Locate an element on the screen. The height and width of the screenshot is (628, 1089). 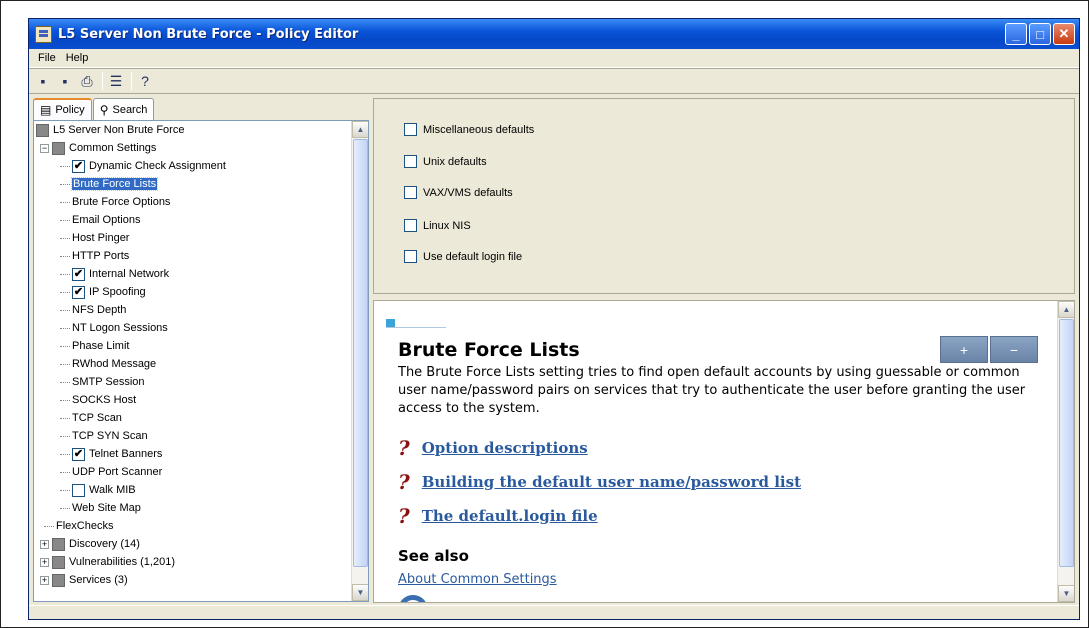
discovery-checkbox is located at coordinates (58, 544).